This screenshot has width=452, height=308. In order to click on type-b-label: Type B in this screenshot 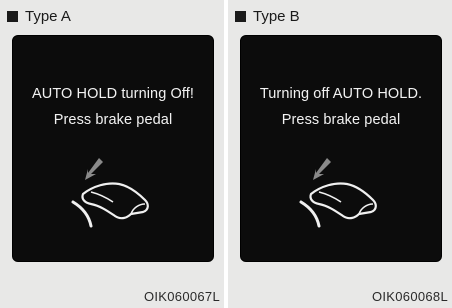, I will do `click(276, 16)`.